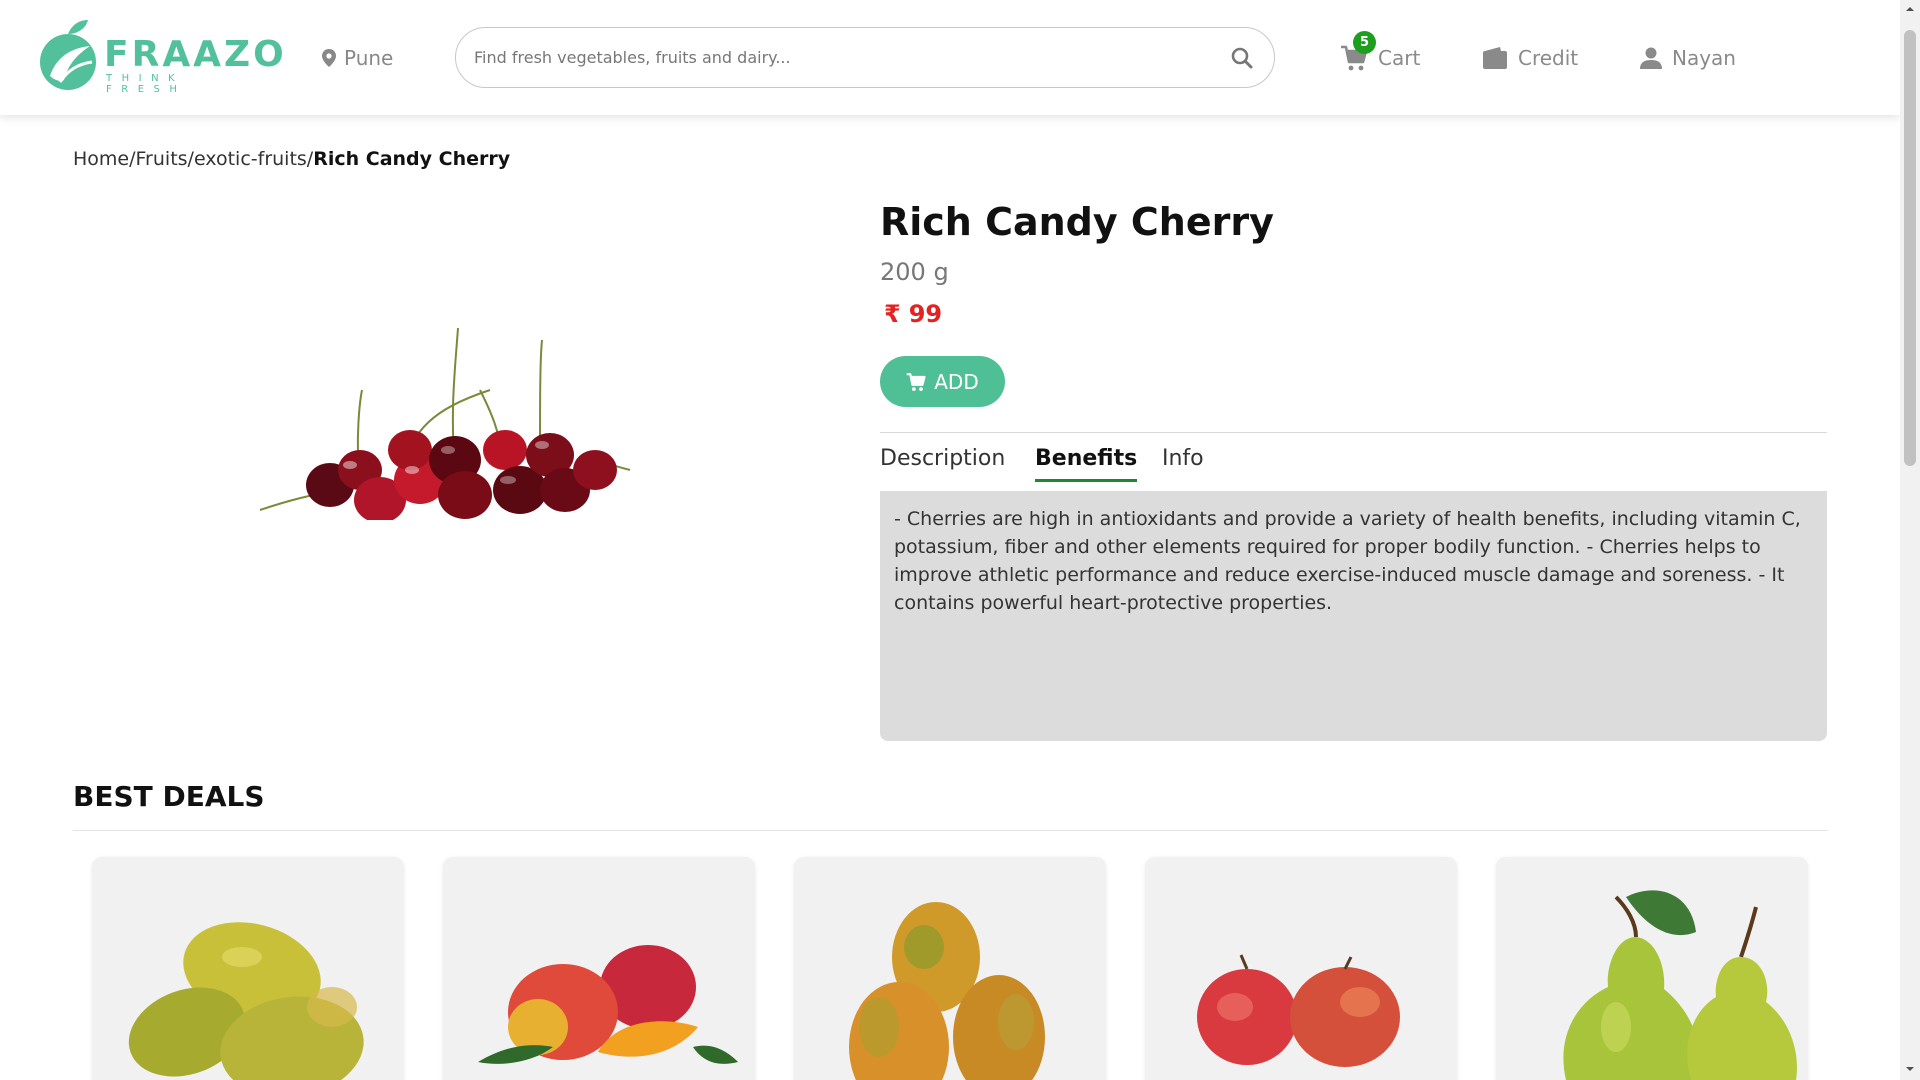 This screenshot has width=1920, height=1080. What do you see at coordinates (1548, 58) in the screenshot?
I see `credit-label: Credit` at bounding box center [1548, 58].